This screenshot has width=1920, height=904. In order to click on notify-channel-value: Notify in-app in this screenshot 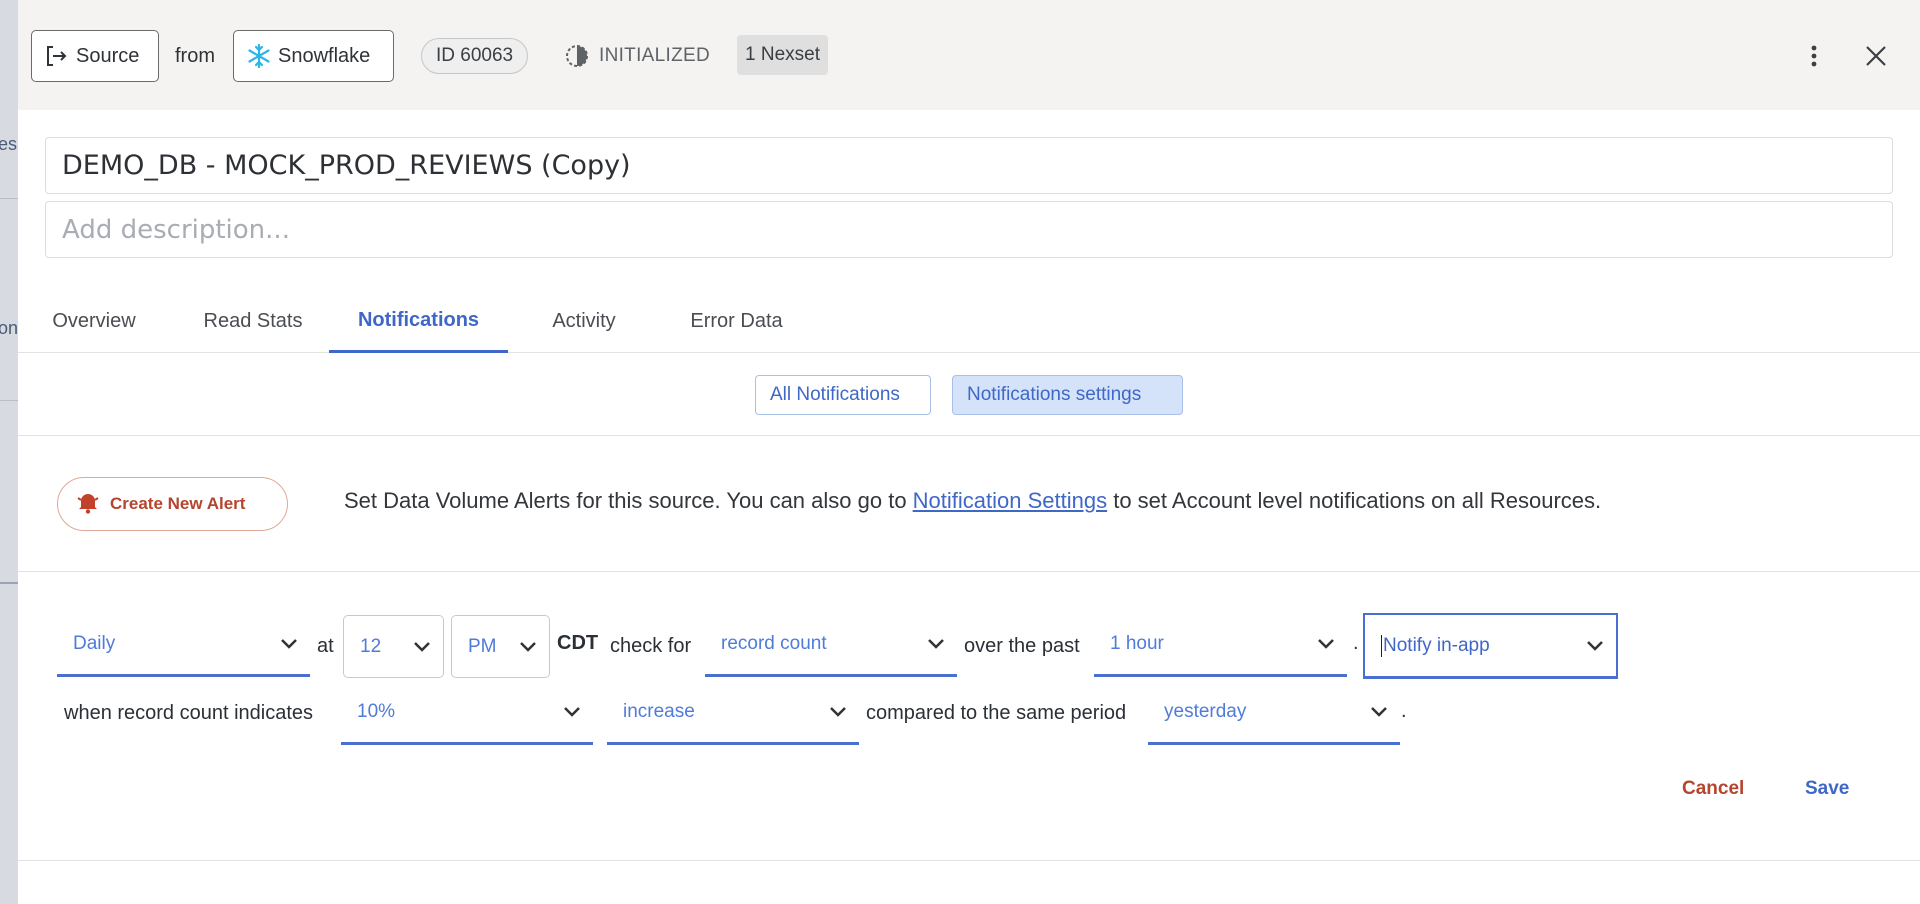, I will do `click(1436, 645)`.